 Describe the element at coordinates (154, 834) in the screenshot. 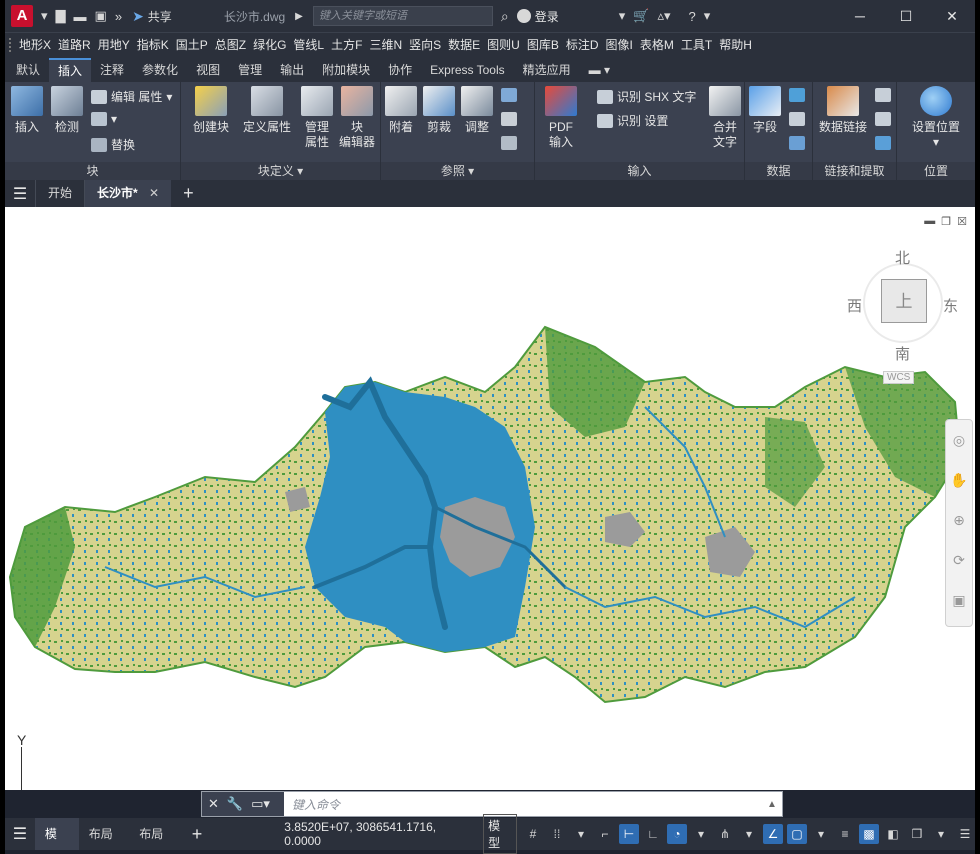

I see `tab-layout2: 布局2` at that location.